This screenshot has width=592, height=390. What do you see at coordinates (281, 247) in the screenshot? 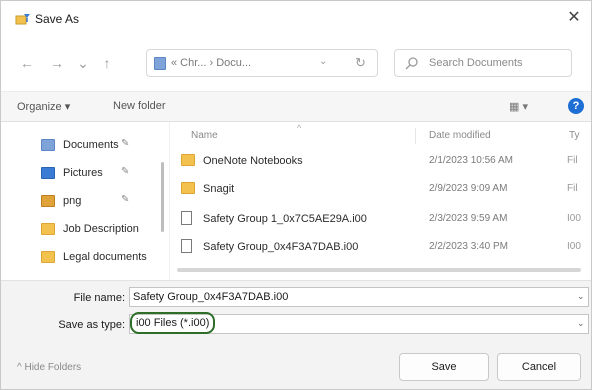
I see `file-name: Safety Group_0x4F3A7DAB.i00` at bounding box center [281, 247].